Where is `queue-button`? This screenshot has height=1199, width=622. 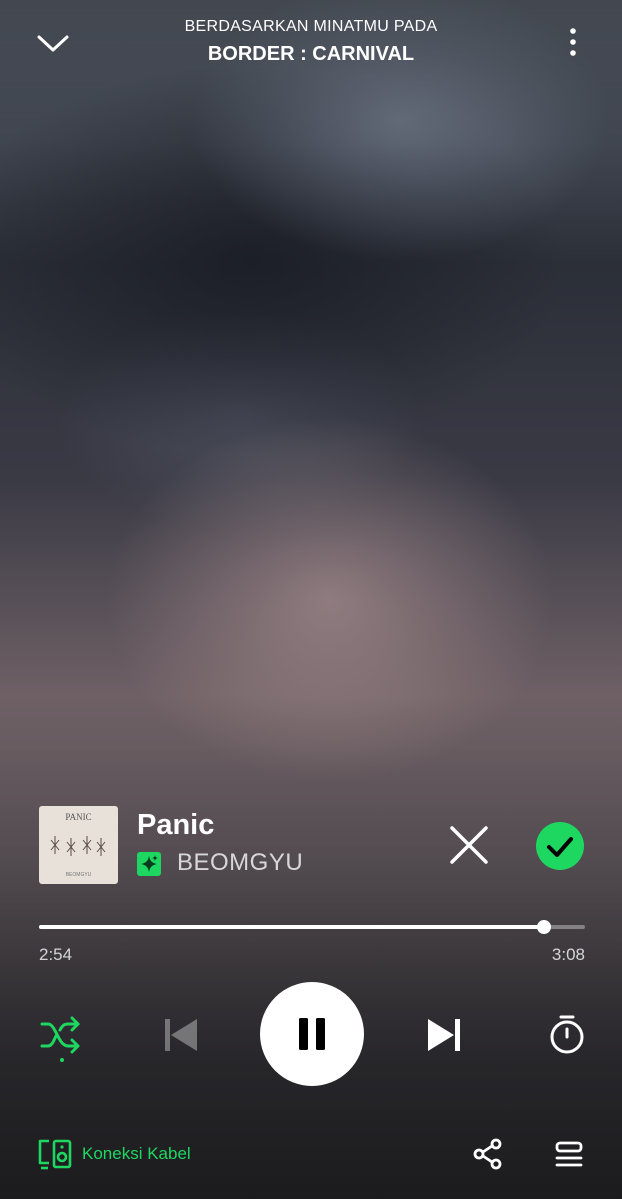
queue-button is located at coordinates (569, 1154).